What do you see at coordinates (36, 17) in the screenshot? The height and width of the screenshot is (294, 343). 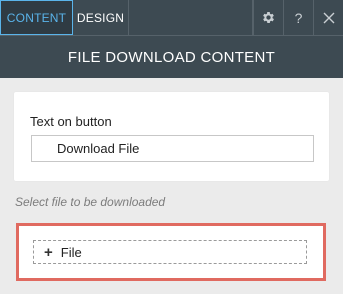 I see `tab-content: CONTENT` at bounding box center [36, 17].